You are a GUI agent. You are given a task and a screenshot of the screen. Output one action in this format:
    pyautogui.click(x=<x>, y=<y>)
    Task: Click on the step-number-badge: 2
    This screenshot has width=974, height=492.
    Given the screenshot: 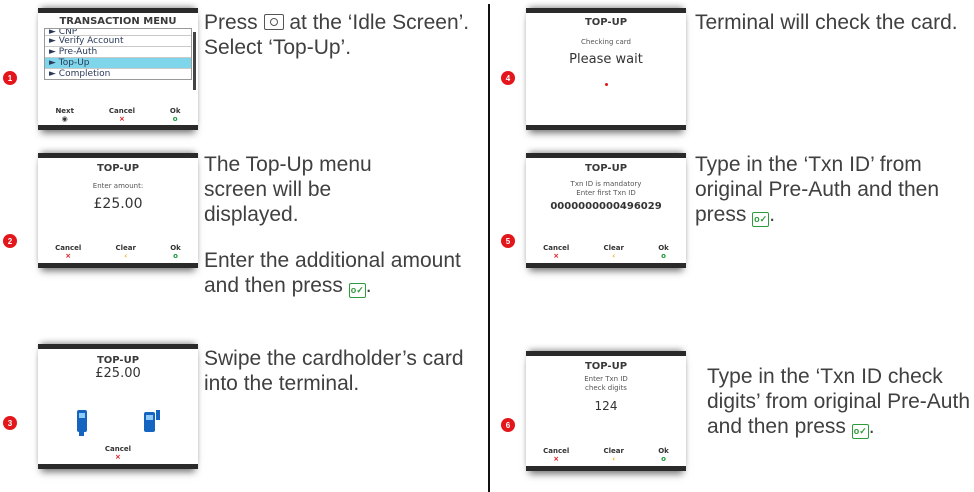 What is the action you would take?
    pyautogui.click(x=10, y=241)
    